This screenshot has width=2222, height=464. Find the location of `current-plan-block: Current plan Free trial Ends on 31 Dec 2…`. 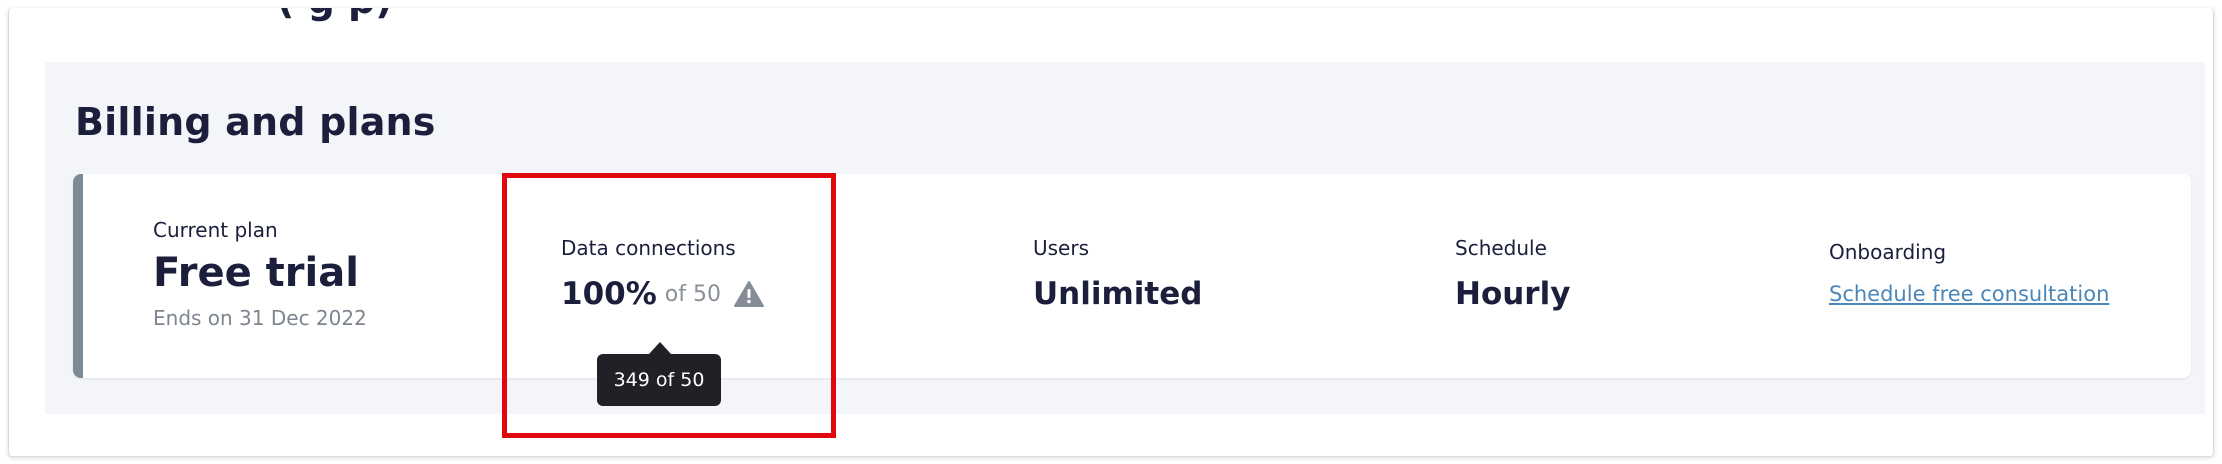

current-plan-block: Current plan Free trial Ends on 31 Dec 2… is located at coordinates (260, 274).